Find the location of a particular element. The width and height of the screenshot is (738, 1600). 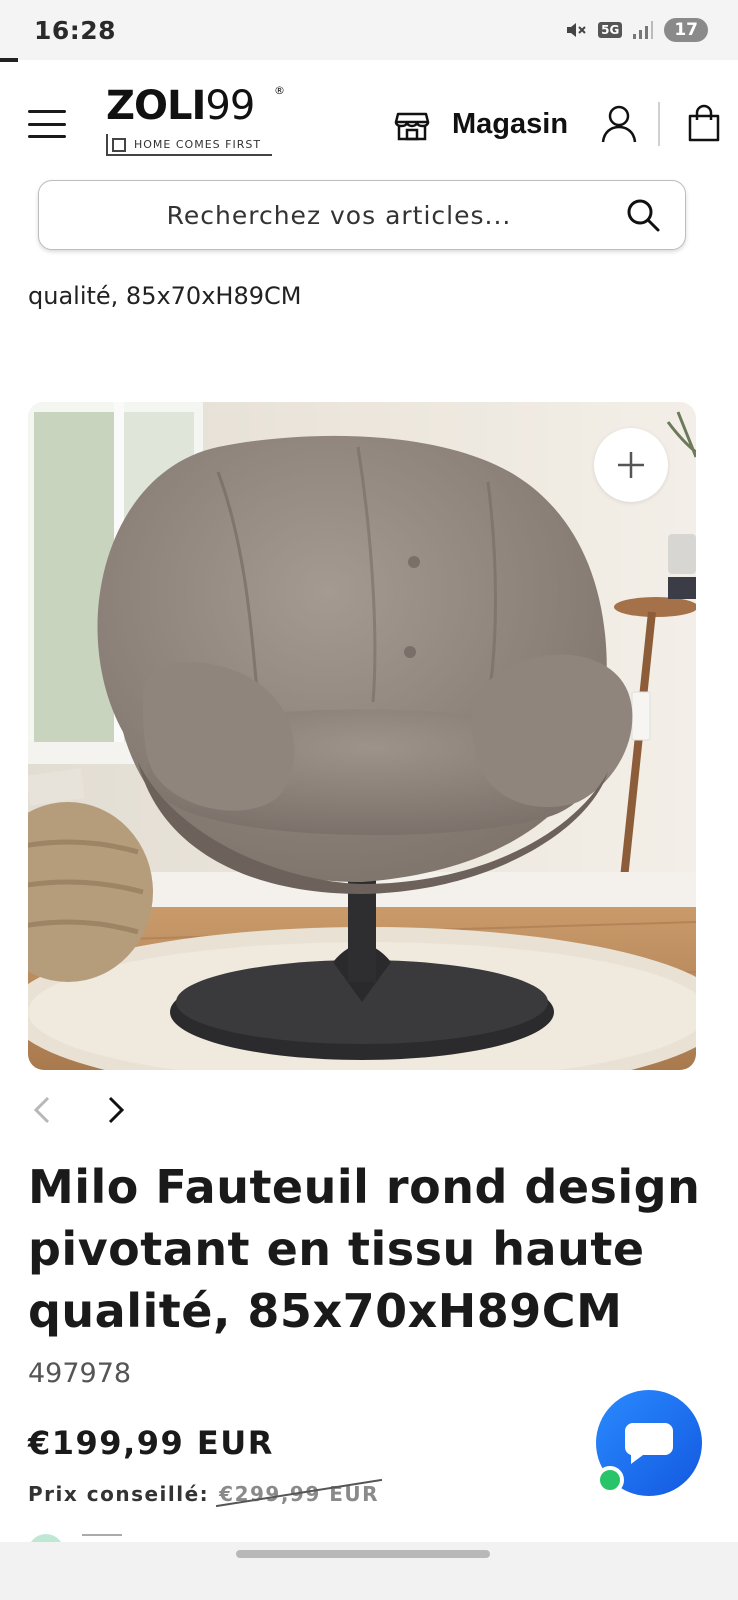

gesture-handle is located at coordinates (363, 1554).